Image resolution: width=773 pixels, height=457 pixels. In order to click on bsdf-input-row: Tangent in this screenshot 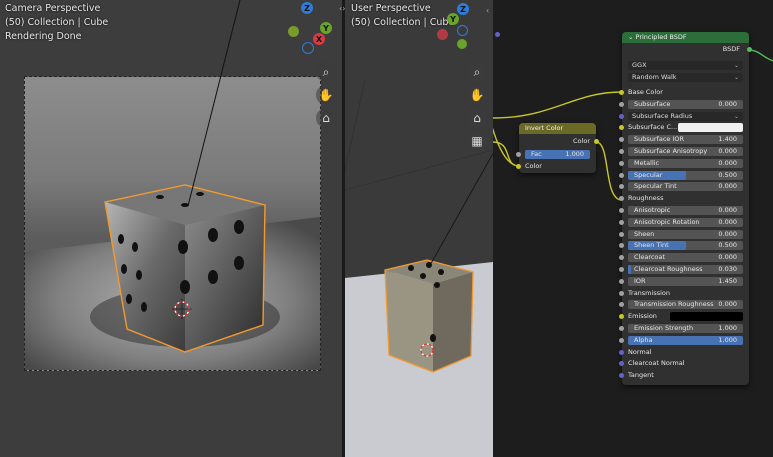, I will do `click(684, 375)`.